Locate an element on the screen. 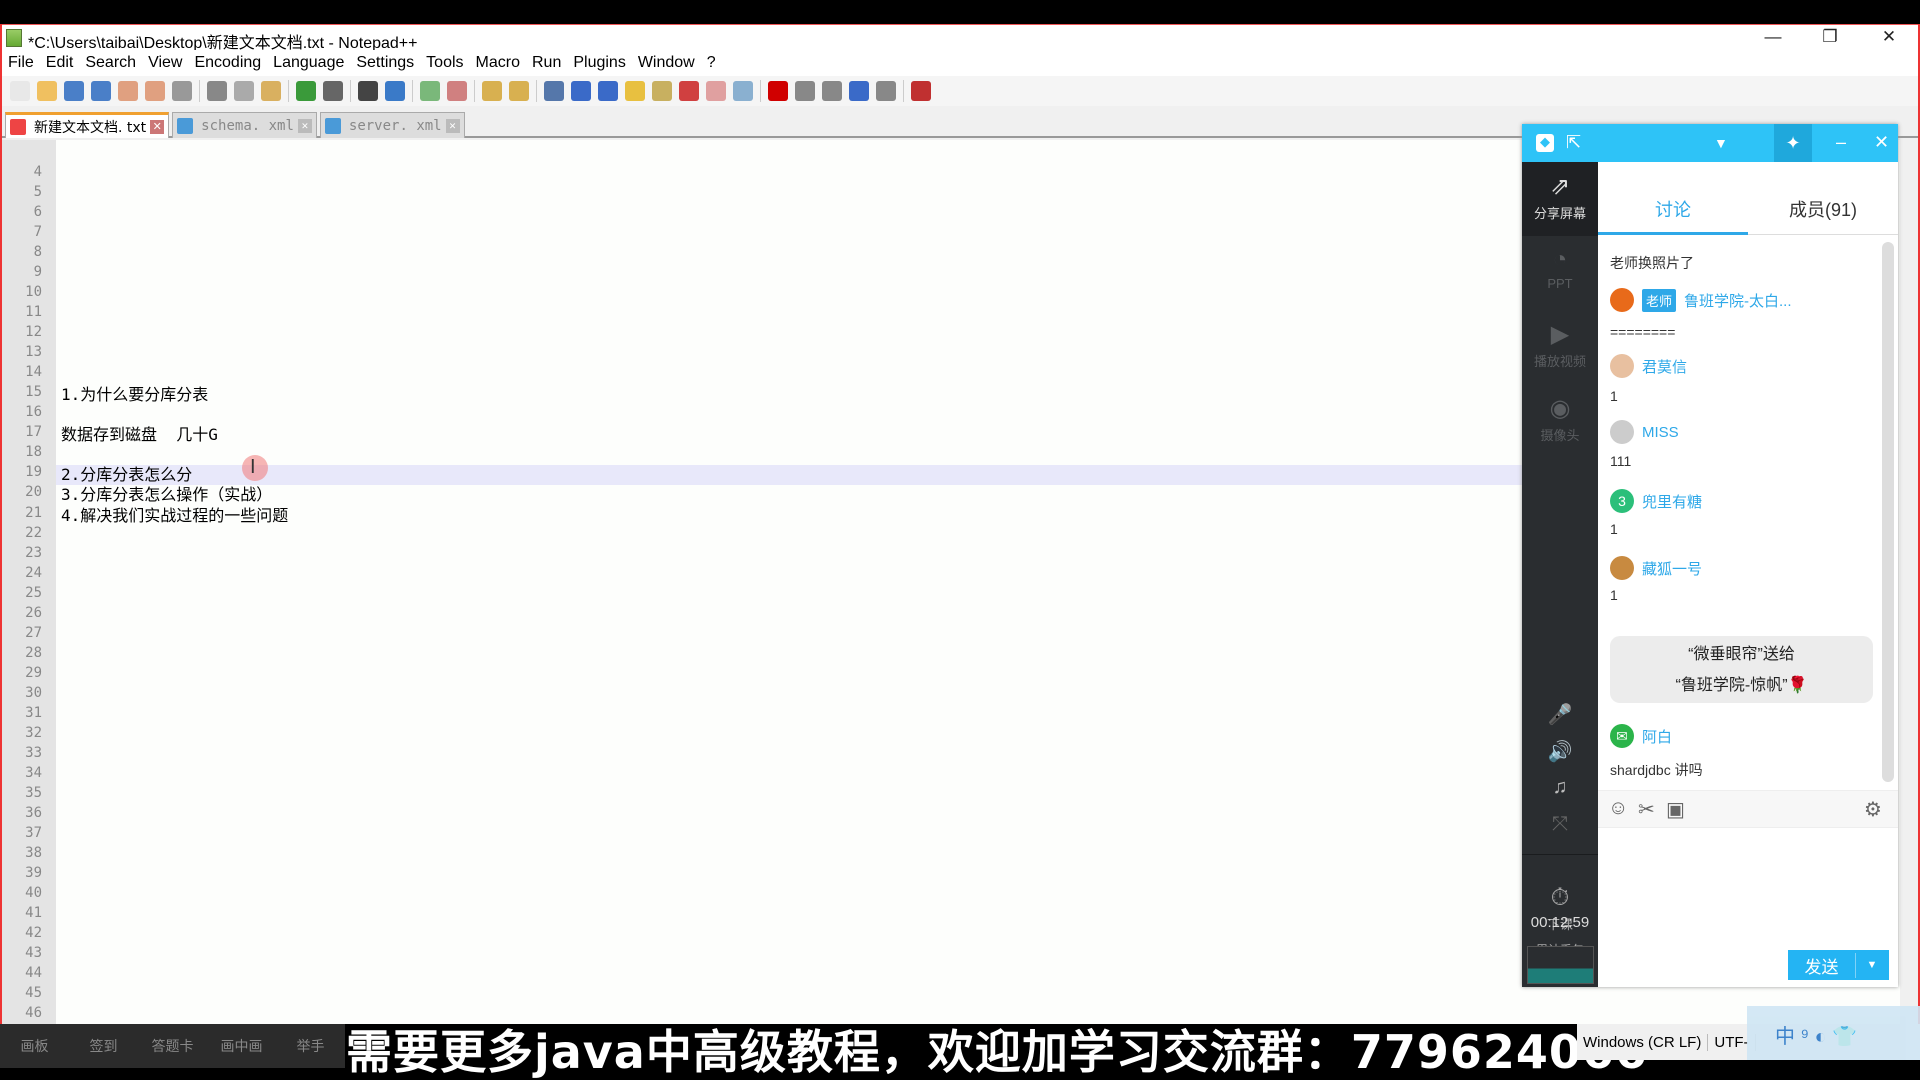 The height and width of the screenshot is (1080, 1920). tab-discussion: 讨论 is located at coordinates (1673, 209).